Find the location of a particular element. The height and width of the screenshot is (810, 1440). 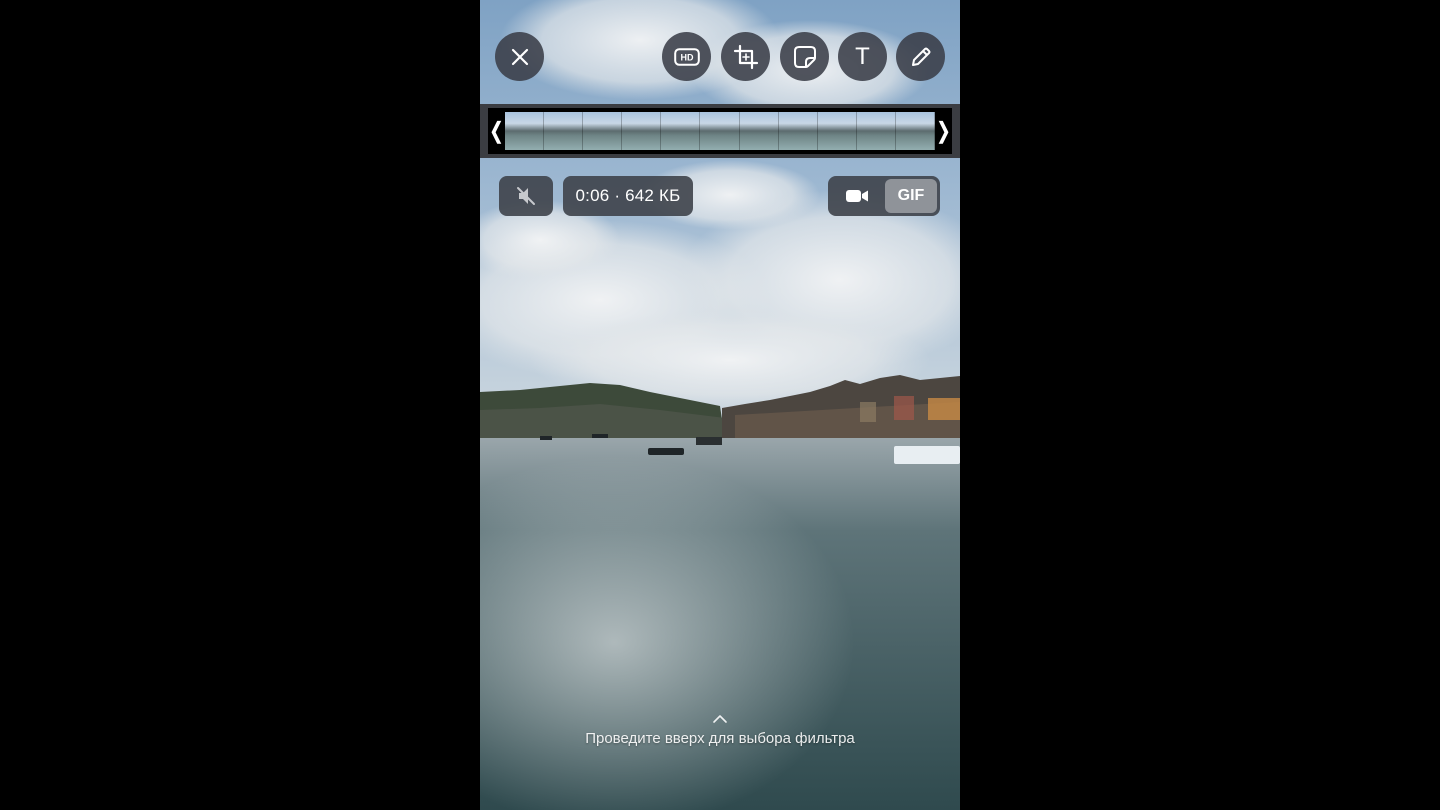

draw-button is located at coordinates (920, 56).